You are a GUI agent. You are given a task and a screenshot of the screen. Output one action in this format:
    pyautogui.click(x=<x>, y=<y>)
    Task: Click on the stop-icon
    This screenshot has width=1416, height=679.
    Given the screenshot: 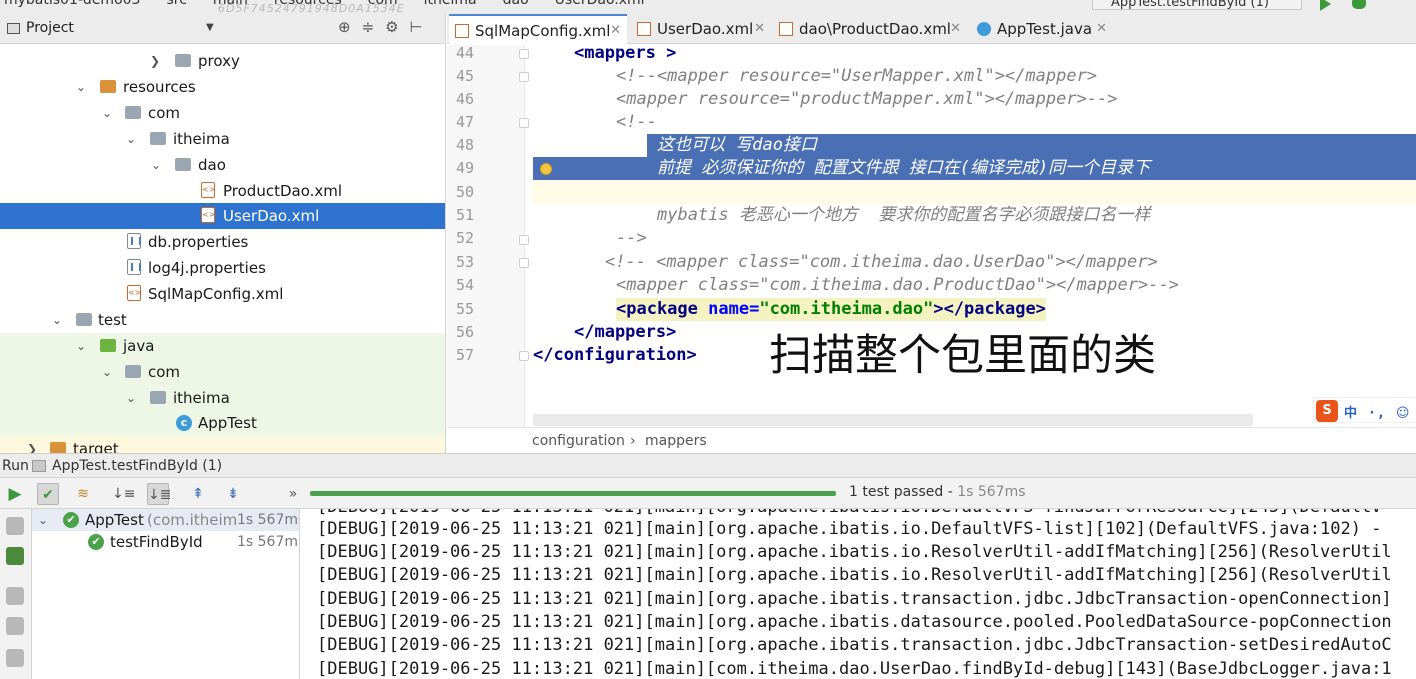 What is the action you would take?
    pyautogui.click(x=15, y=526)
    